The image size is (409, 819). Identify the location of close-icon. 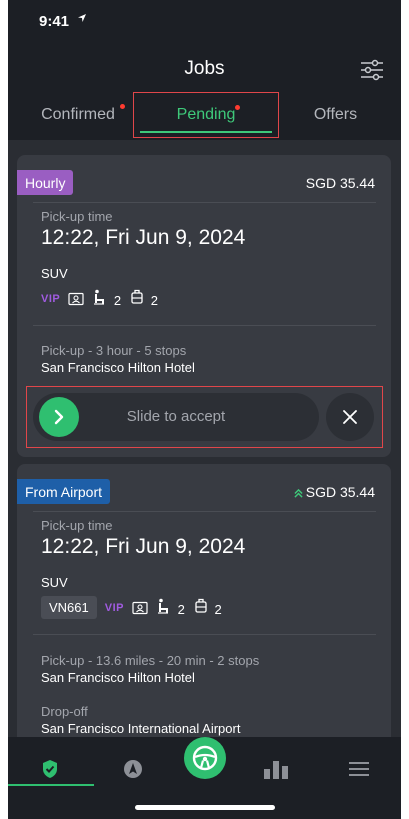
(350, 417).